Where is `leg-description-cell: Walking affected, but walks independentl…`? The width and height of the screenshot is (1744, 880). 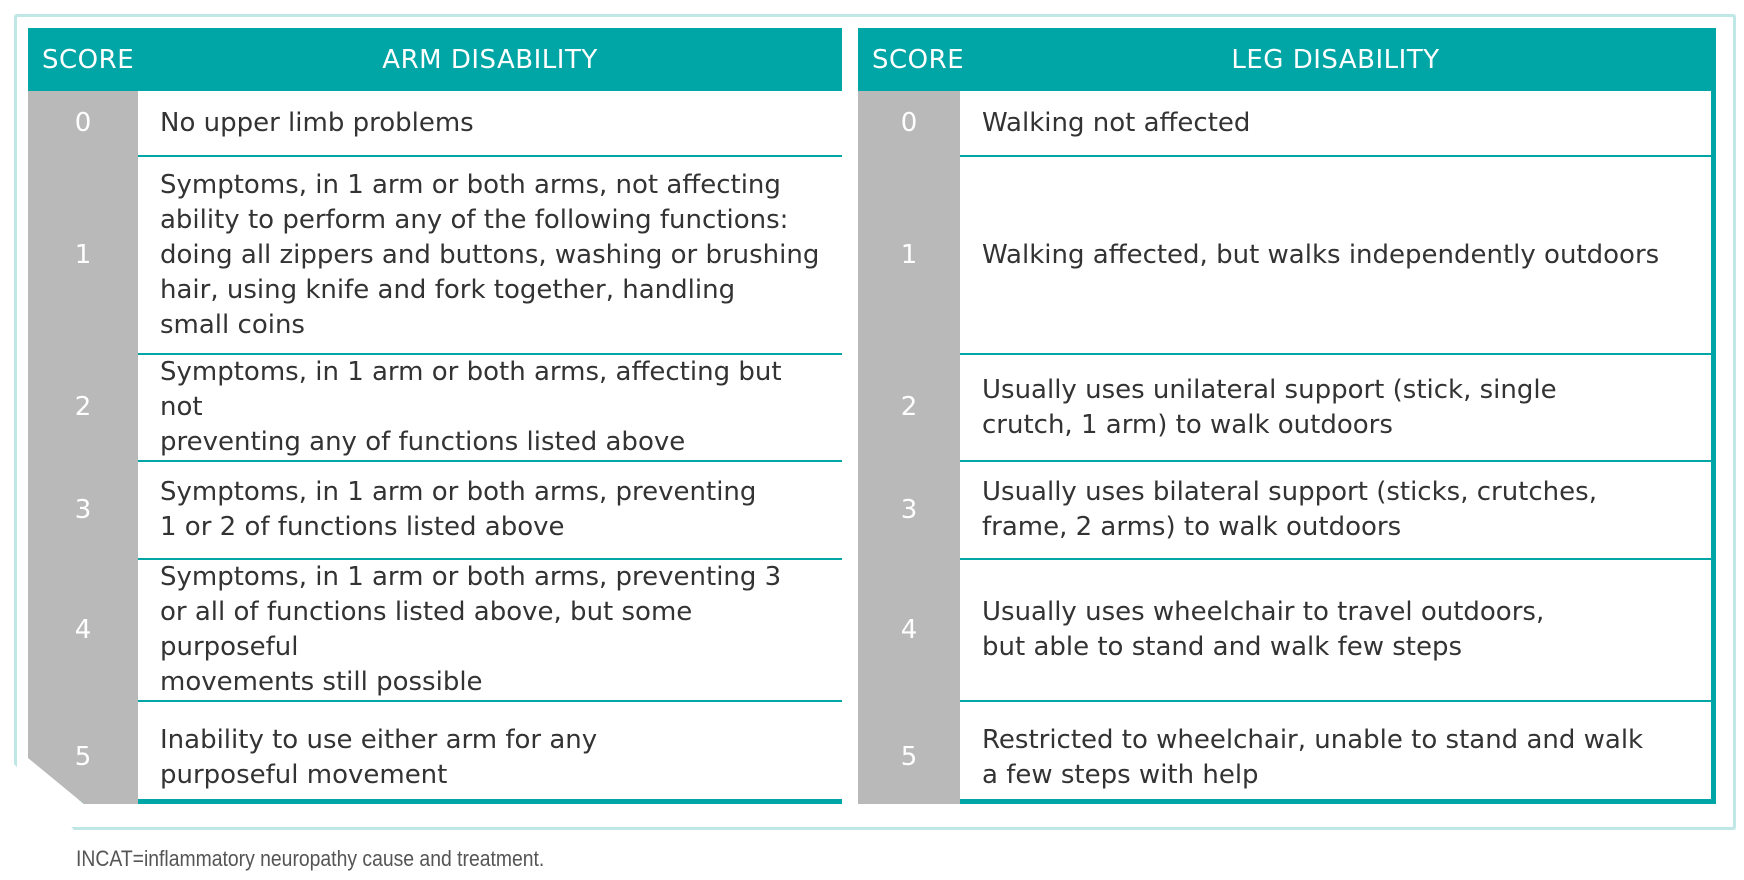
leg-description-cell: Walking affected, but walks independentl… is located at coordinates (1335, 255).